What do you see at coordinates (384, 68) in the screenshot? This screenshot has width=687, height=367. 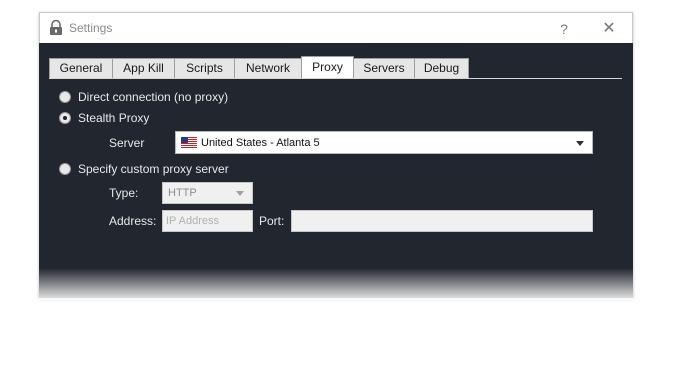 I see `tab-servers: Servers` at bounding box center [384, 68].